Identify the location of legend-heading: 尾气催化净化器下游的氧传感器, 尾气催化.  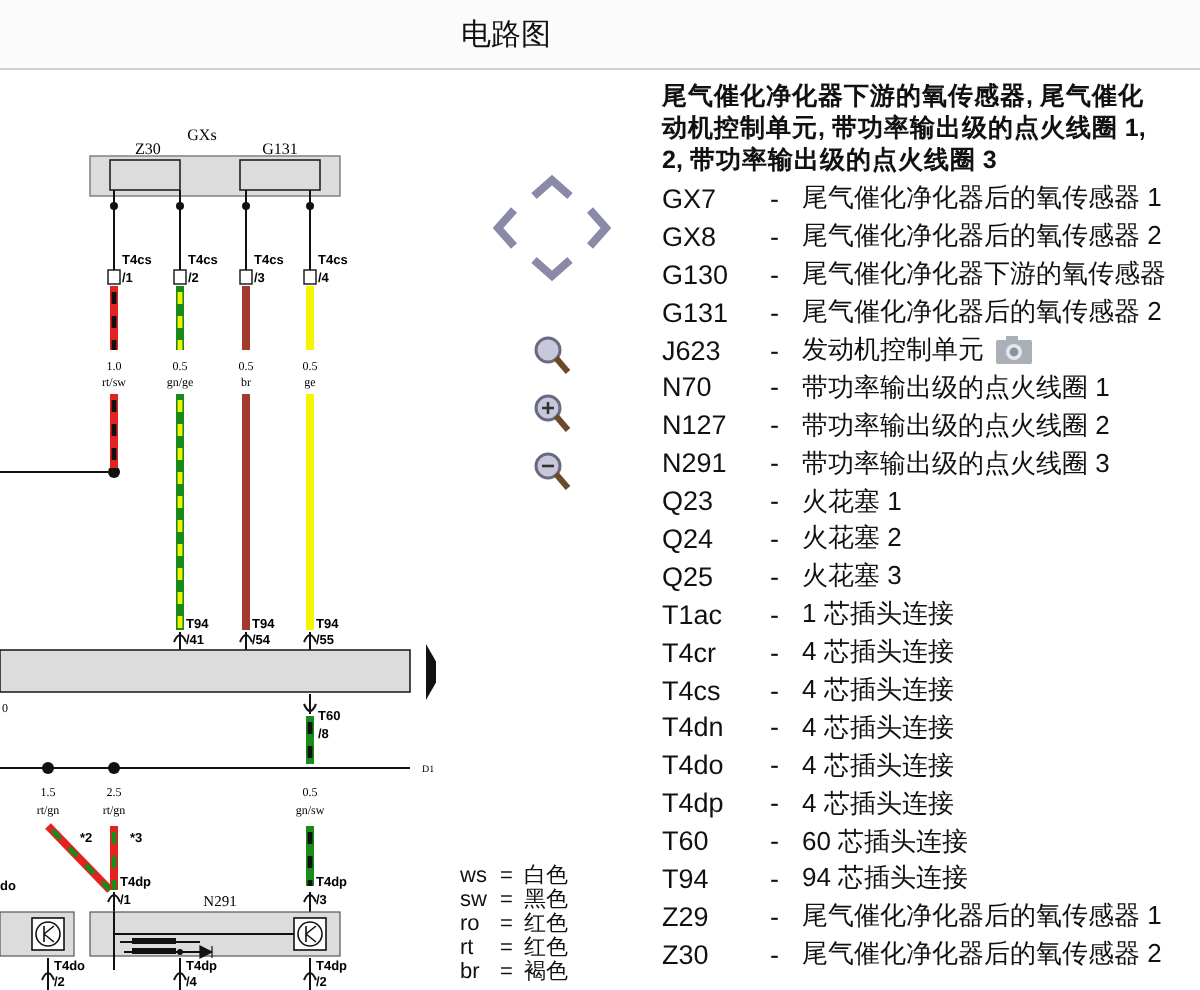
(904, 96).